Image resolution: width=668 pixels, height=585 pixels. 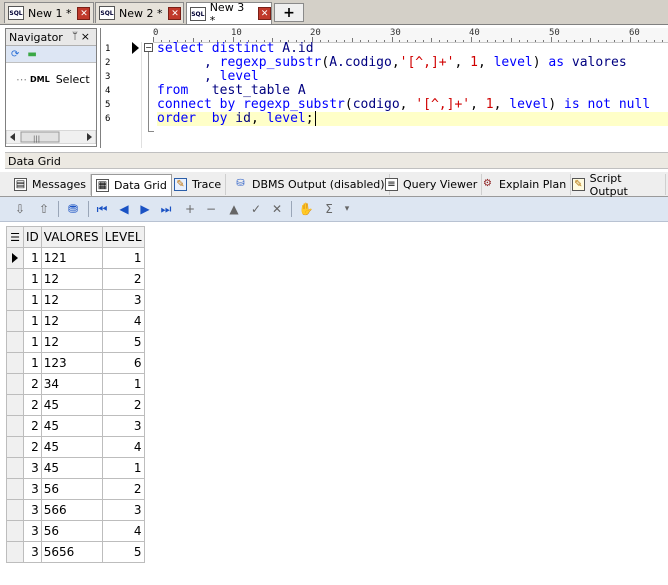 I want to click on tab-explain-plan: ⚙ Explain Plan, so click(x=524, y=184).